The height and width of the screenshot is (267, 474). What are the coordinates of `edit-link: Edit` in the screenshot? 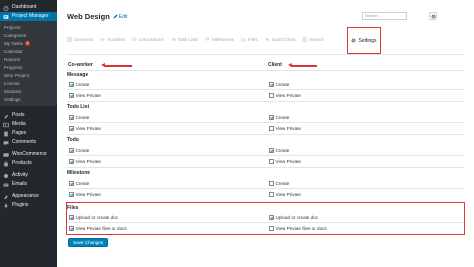 It's located at (120, 17).